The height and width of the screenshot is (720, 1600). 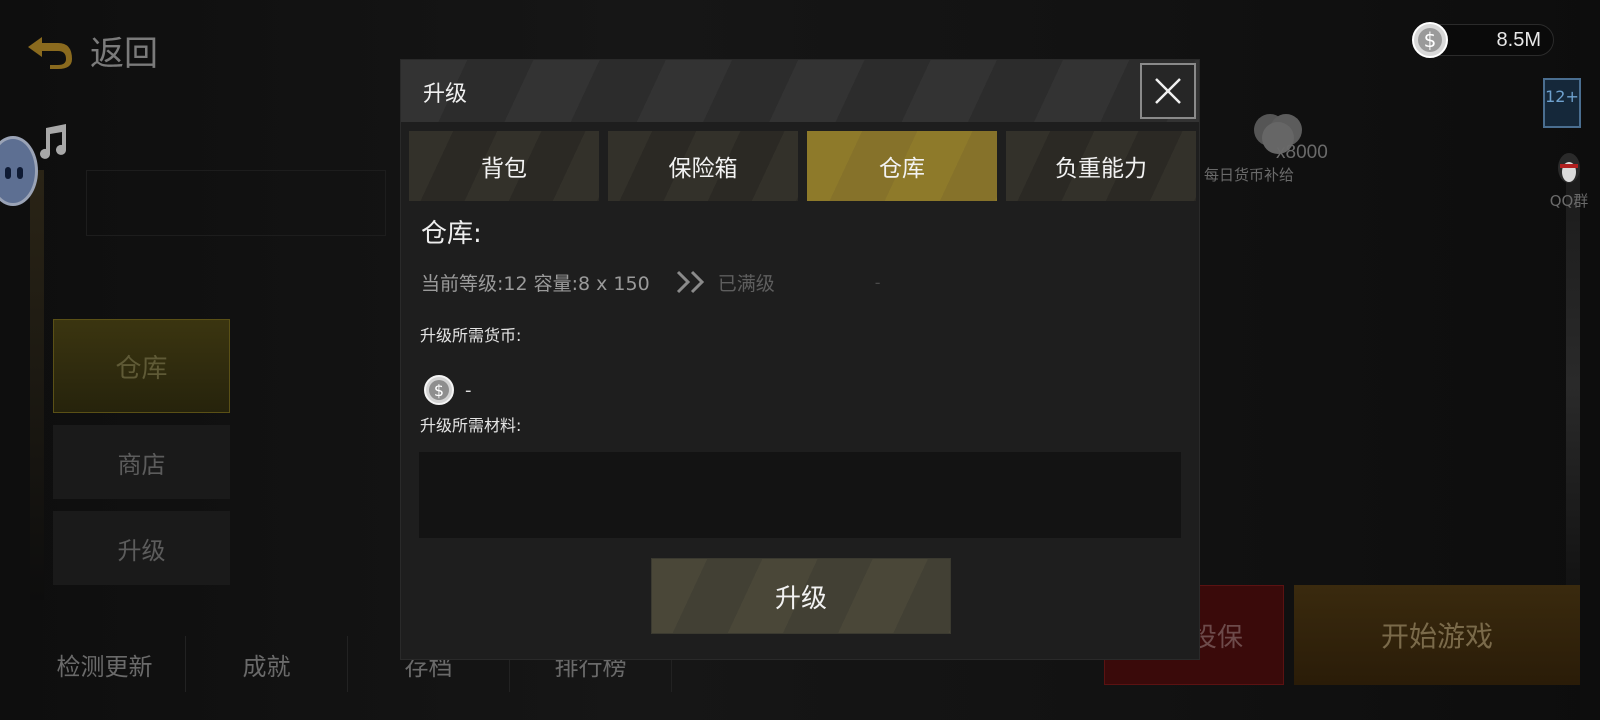 I want to click on tab-safe: 保险箱, so click(x=703, y=166).